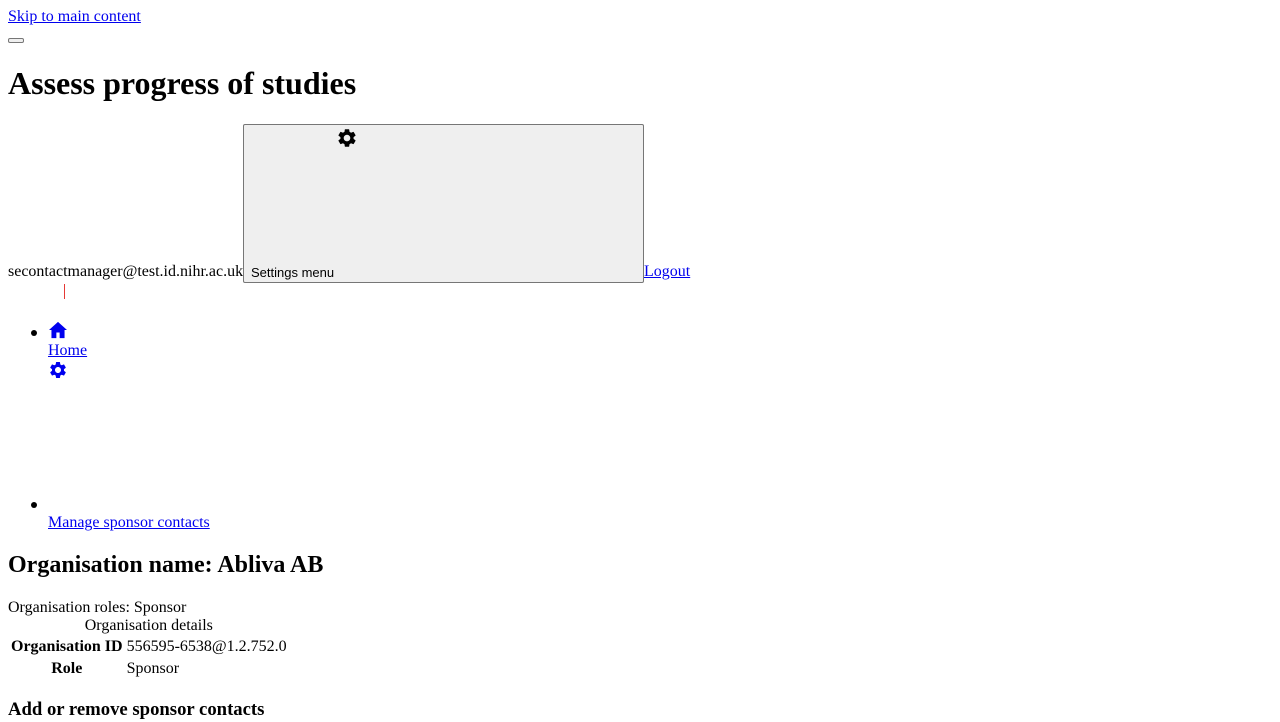 Image resolution: width=1280 pixels, height=722 pixels. I want to click on skip-to-main-link: Skip to main content, so click(74, 17).